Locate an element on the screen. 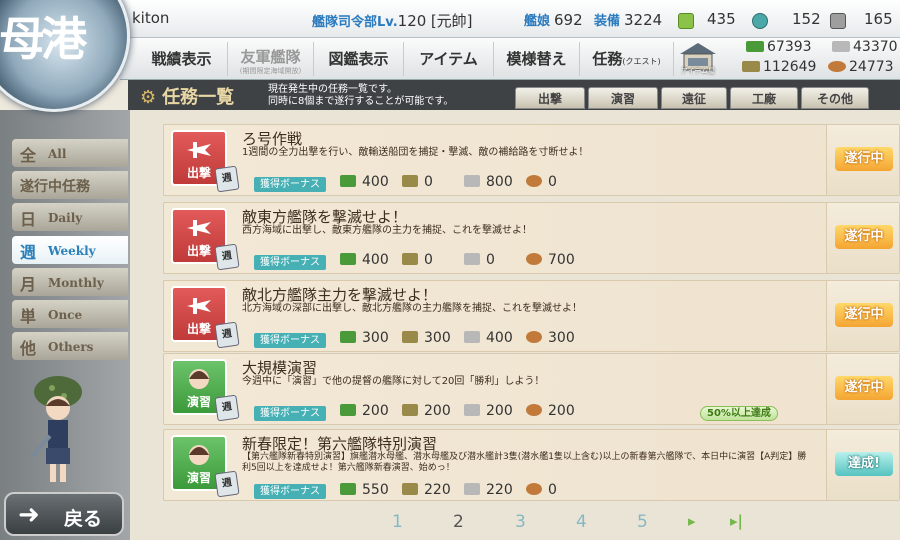 Image resolution: width=900 pixels, height=540 pixels. page-3: 3 is located at coordinates (520, 522).